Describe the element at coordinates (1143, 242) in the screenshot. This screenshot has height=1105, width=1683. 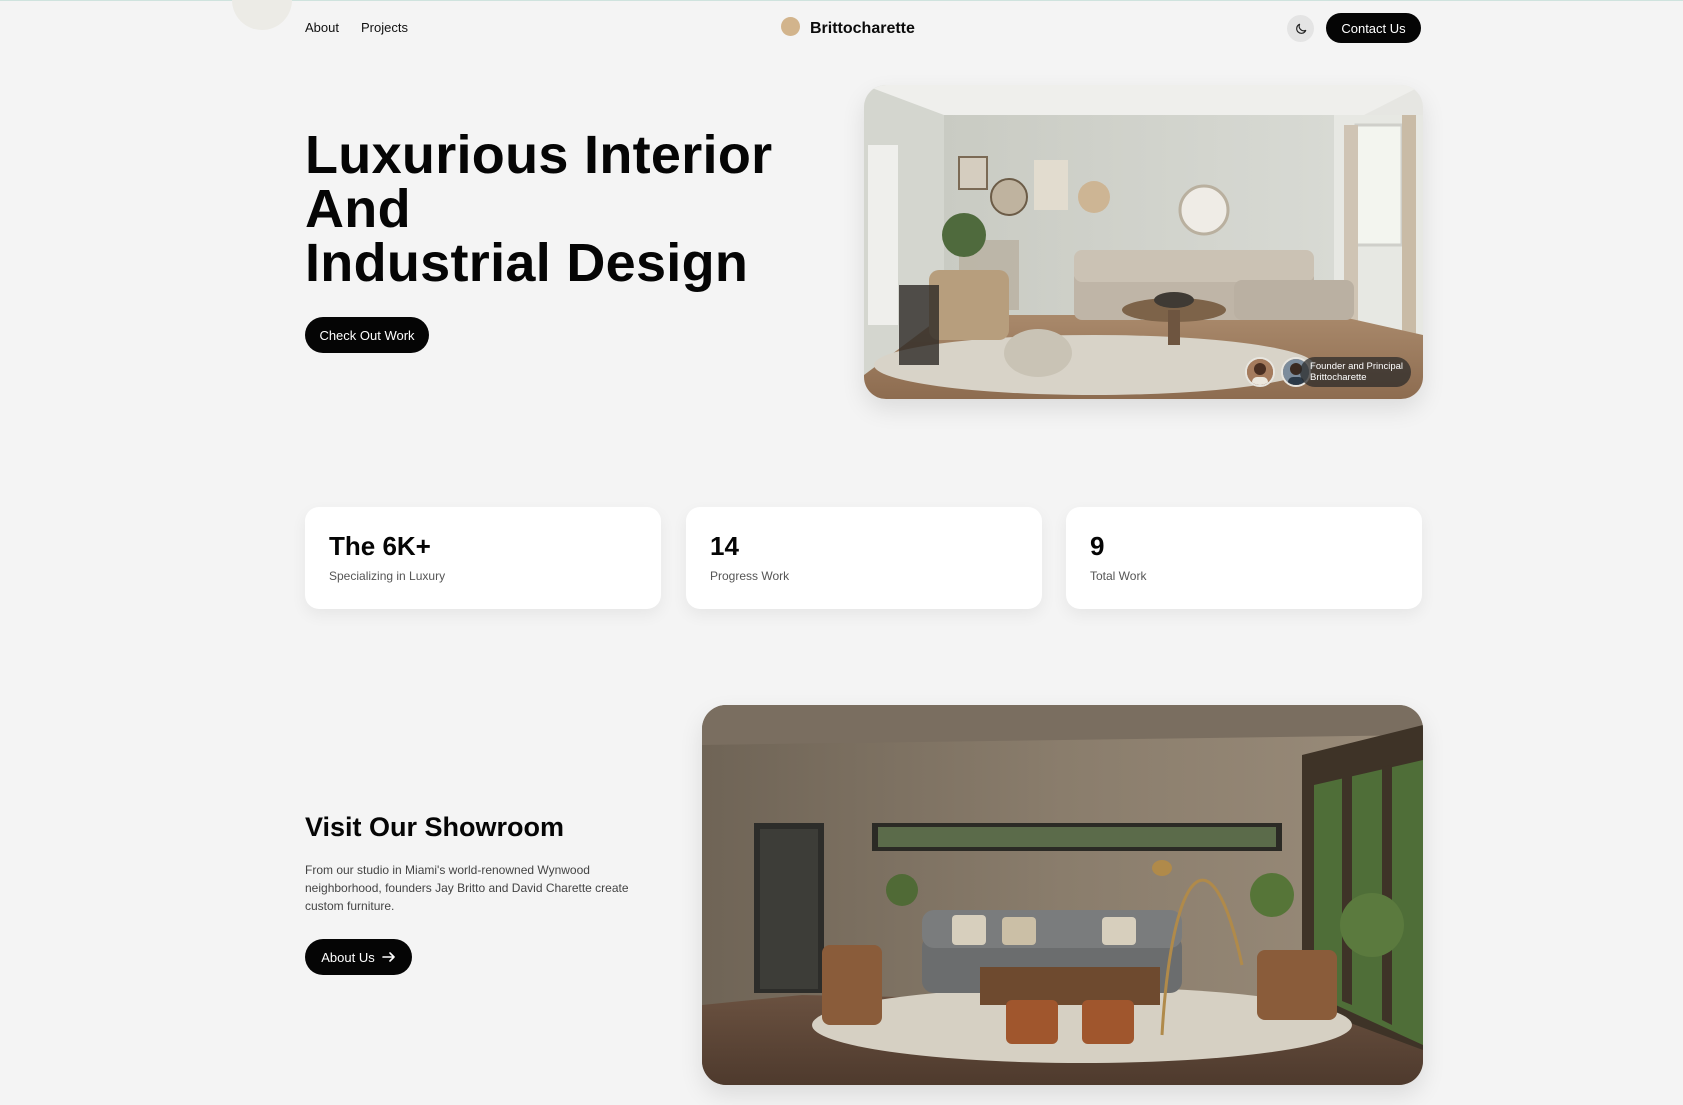
I see `hero-living-room-image: Founder and Principal Brittocharette` at that location.